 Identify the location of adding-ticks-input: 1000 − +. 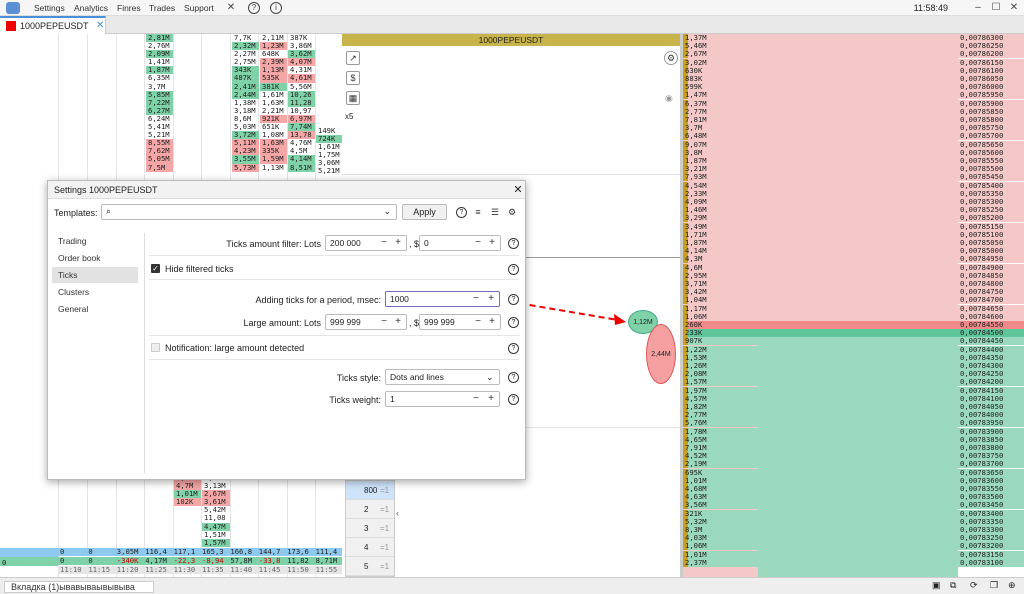
(442, 299).